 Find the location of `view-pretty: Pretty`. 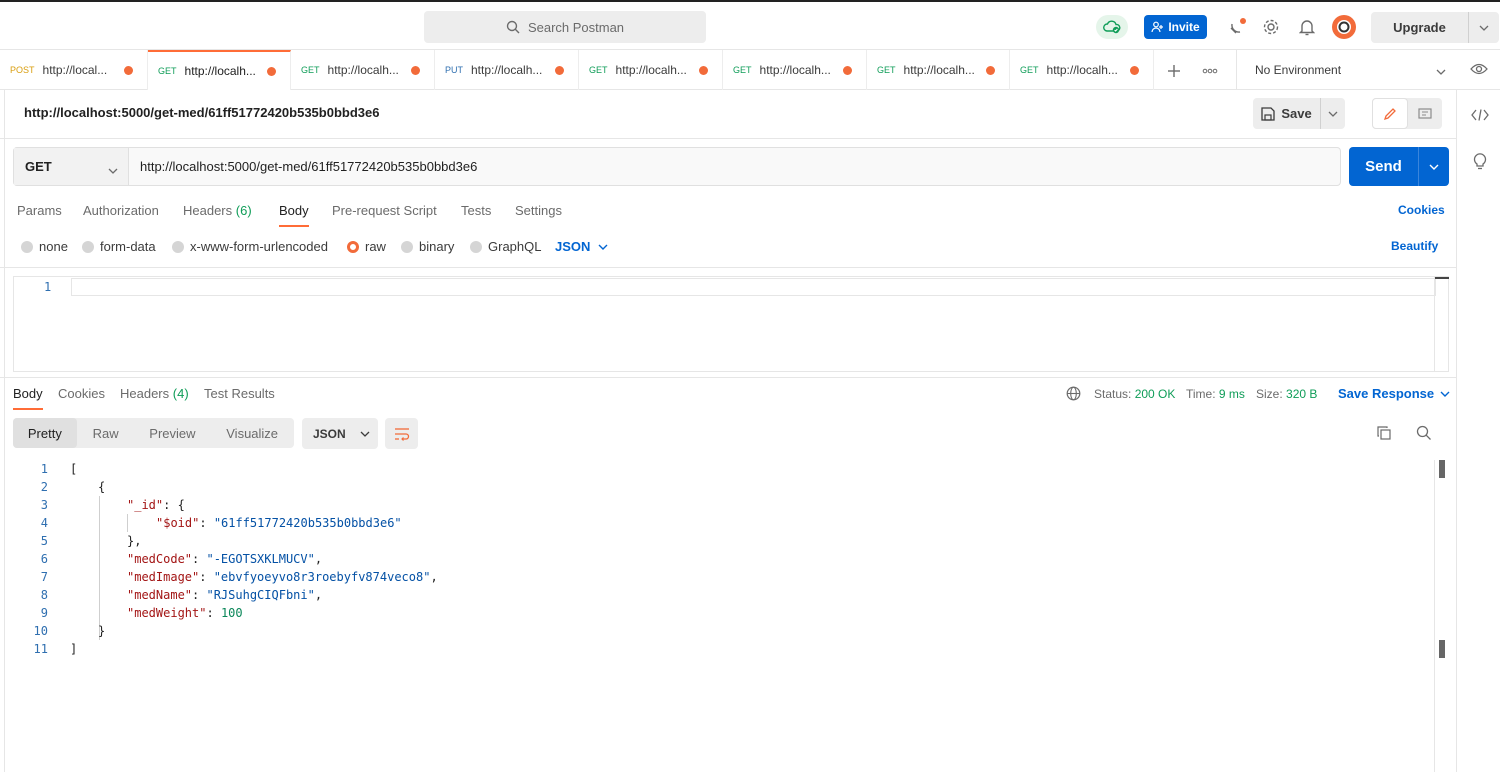

view-pretty: Pretty is located at coordinates (45, 433).